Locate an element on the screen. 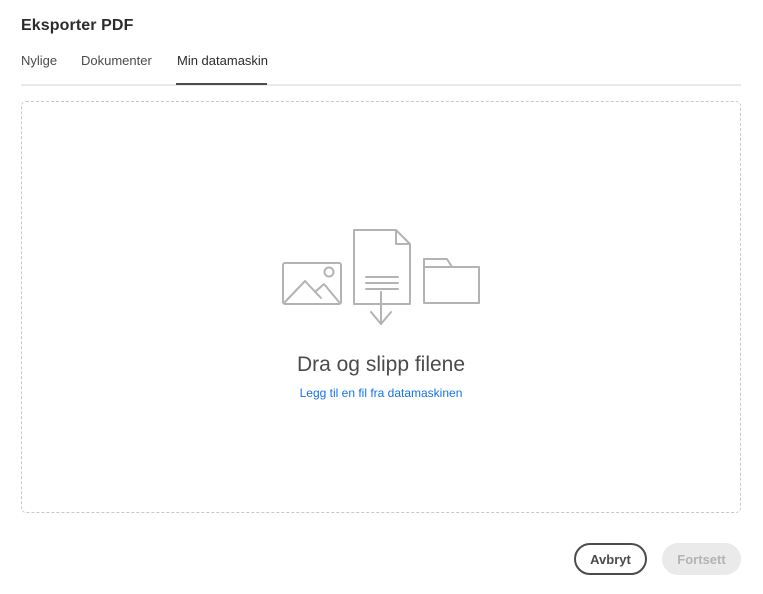 The height and width of the screenshot is (594, 763). upload-illustration is located at coordinates (381, 277).